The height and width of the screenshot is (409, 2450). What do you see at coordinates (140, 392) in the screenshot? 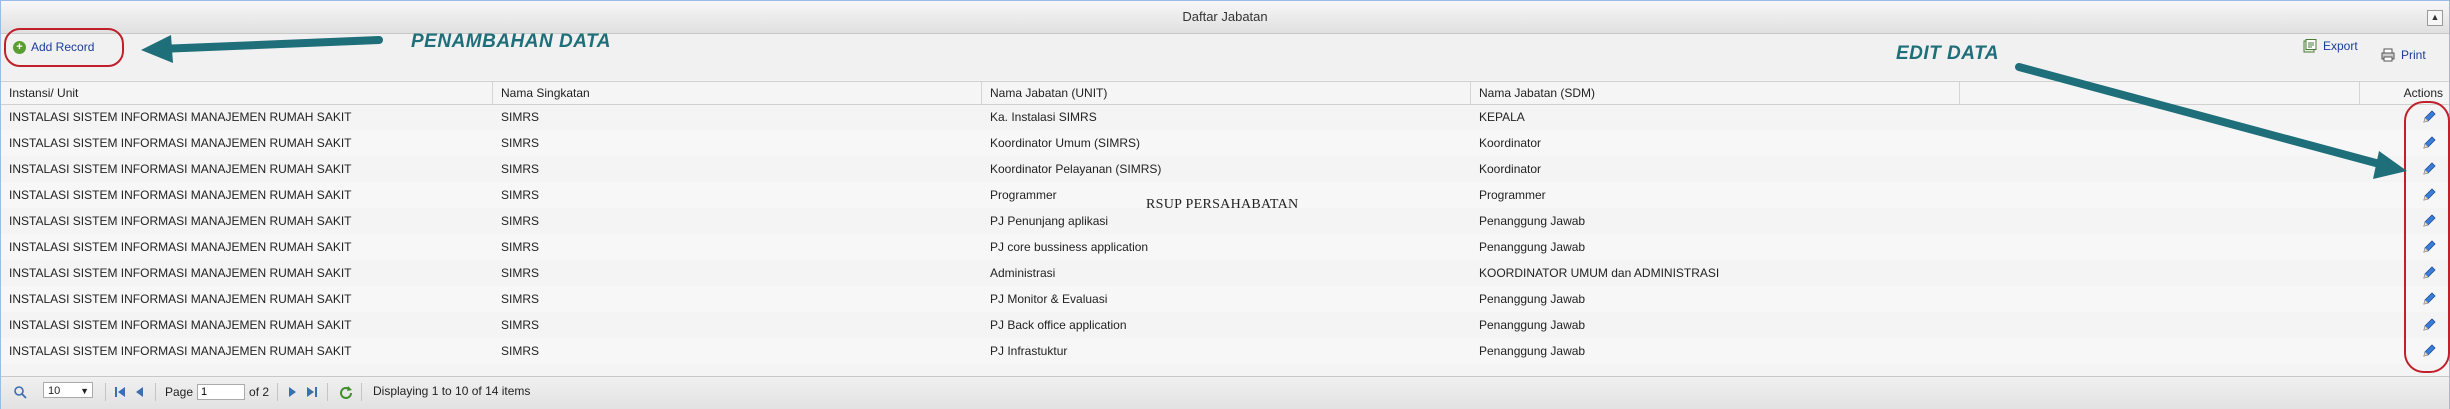
I see `prev-page-icon` at bounding box center [140, 392].